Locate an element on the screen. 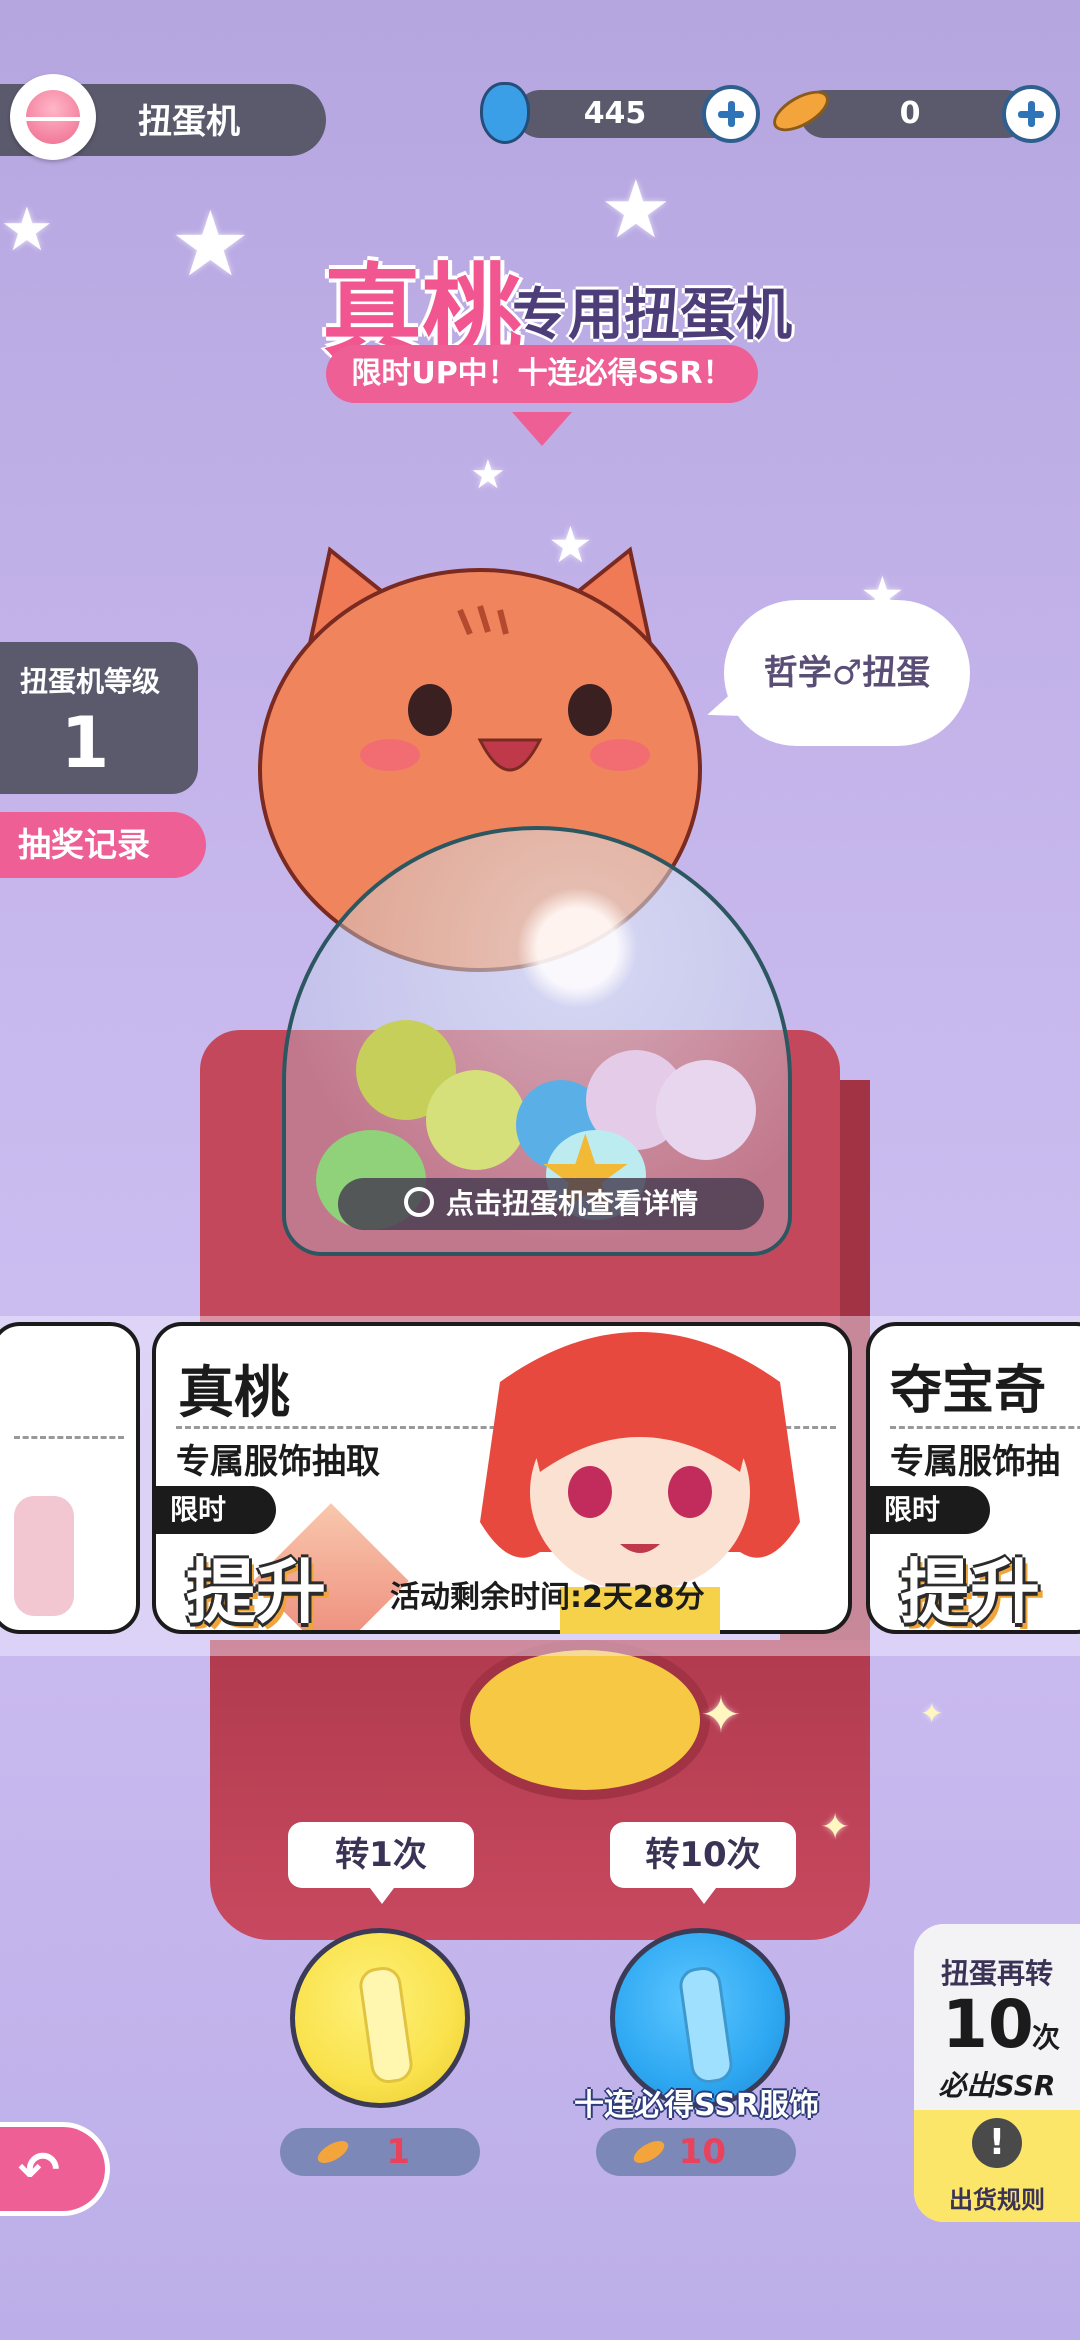 The image size is (1080, 2340). ten-spin-ssr-note: 十连必得SSR服饰 is located at coordinates (696, 2105).